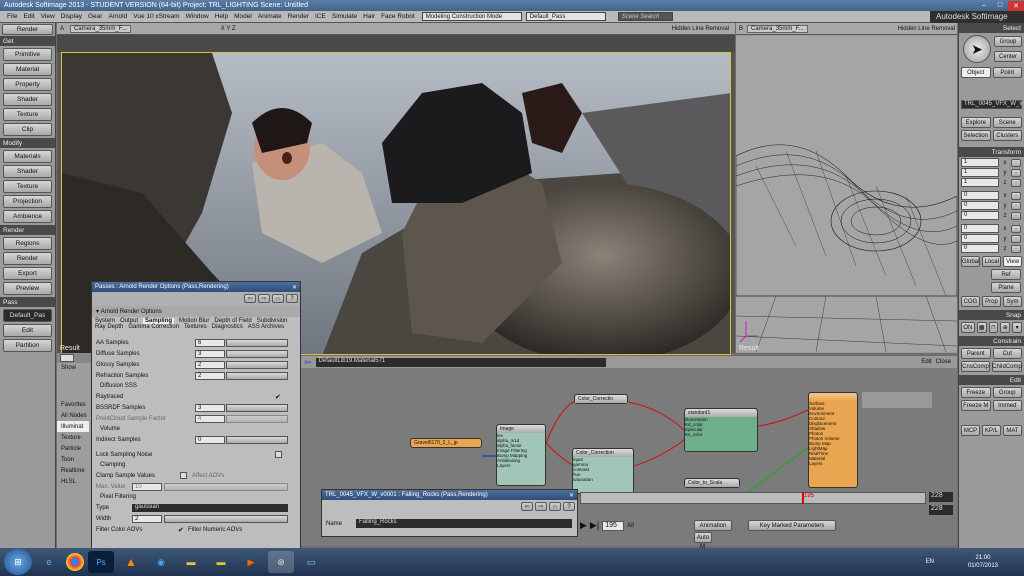 The image size is (1024, 576). Describe the element at coordinates (941, 497) in the screenshot. I see `timeline-end-field: 228` at that location.